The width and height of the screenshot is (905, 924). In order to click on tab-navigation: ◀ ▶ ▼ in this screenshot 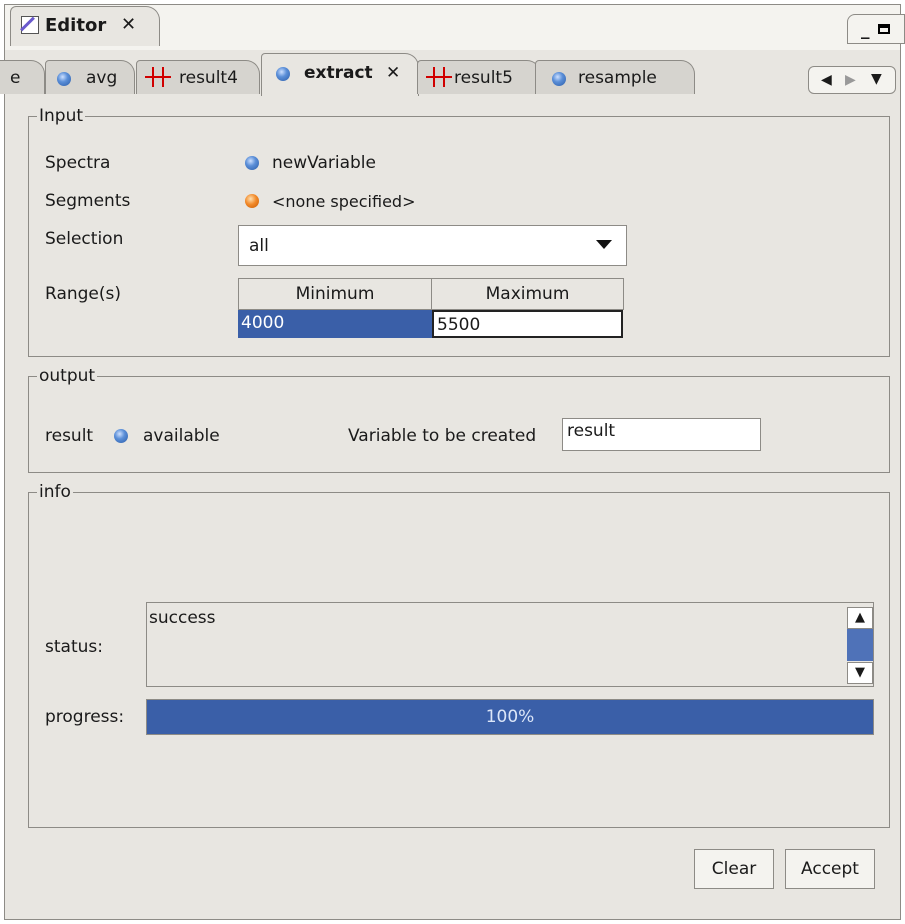, I will do `click(852, 80)`.